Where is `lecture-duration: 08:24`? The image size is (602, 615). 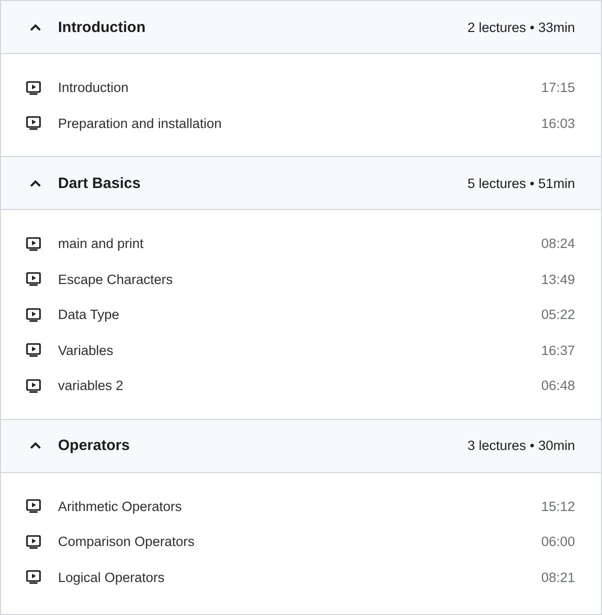 lecture-duration: 08:24 is located at coordinates (558, 244).